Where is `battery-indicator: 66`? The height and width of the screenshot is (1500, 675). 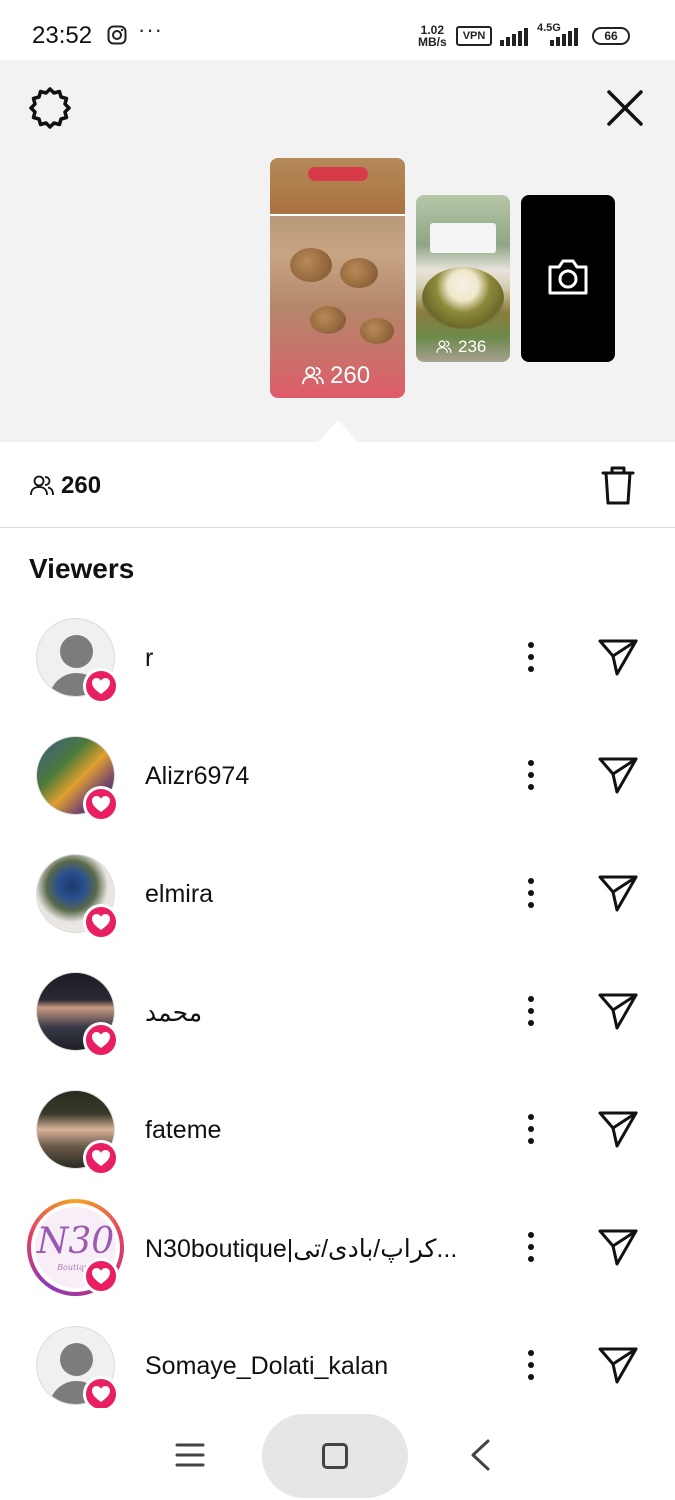 battery-indicator: 66 is located at coordinates (611, 36).